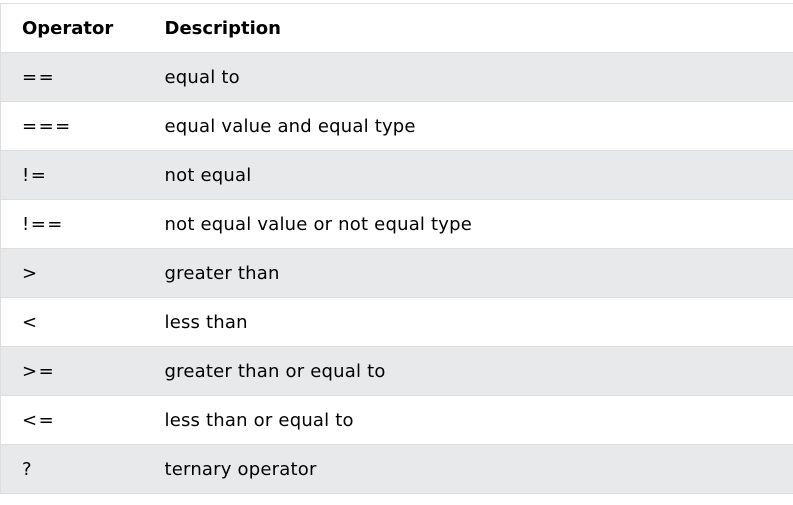 This screenshot has height=505, width=793. Describe the element at coordinates (468, 469) in the screenshot. I see `description-cell: ternary operator` at that location.